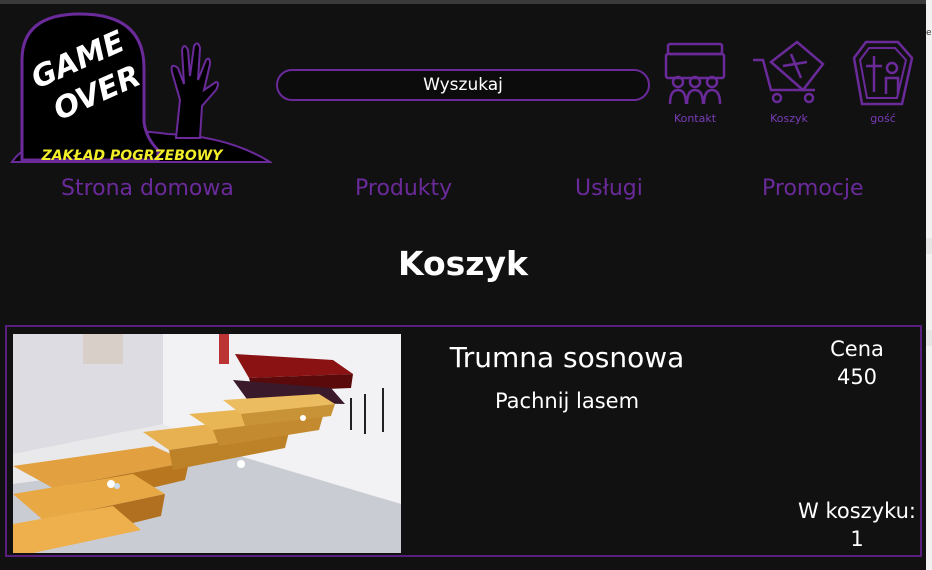 This screenshot has width=932, height=570. What do you see at coordinates (929, 33) in the screenshot?
I see `edge-glyph: e` at bounding box center [929, 33].